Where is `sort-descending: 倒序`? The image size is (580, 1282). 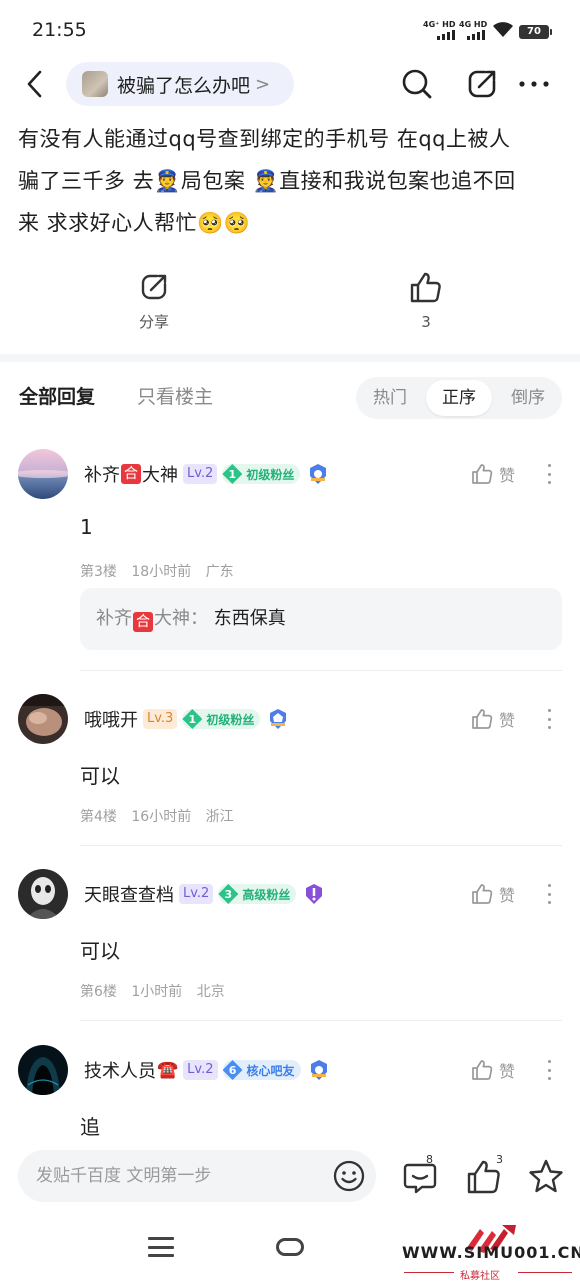
sort-descending: 倒序 is located at coordinates (528, 398).